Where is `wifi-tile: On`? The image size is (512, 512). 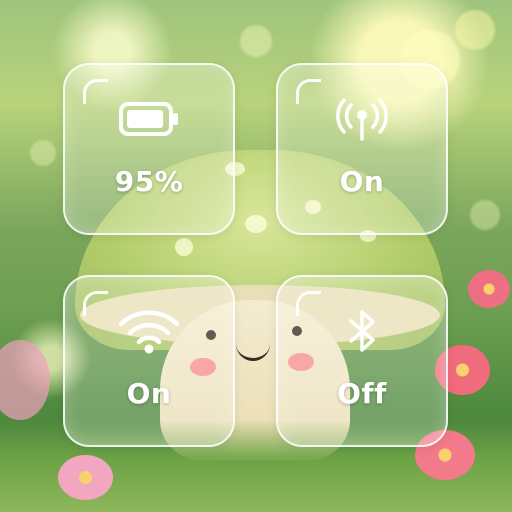 wifi-tile: On is located at coordinates (149, 361).